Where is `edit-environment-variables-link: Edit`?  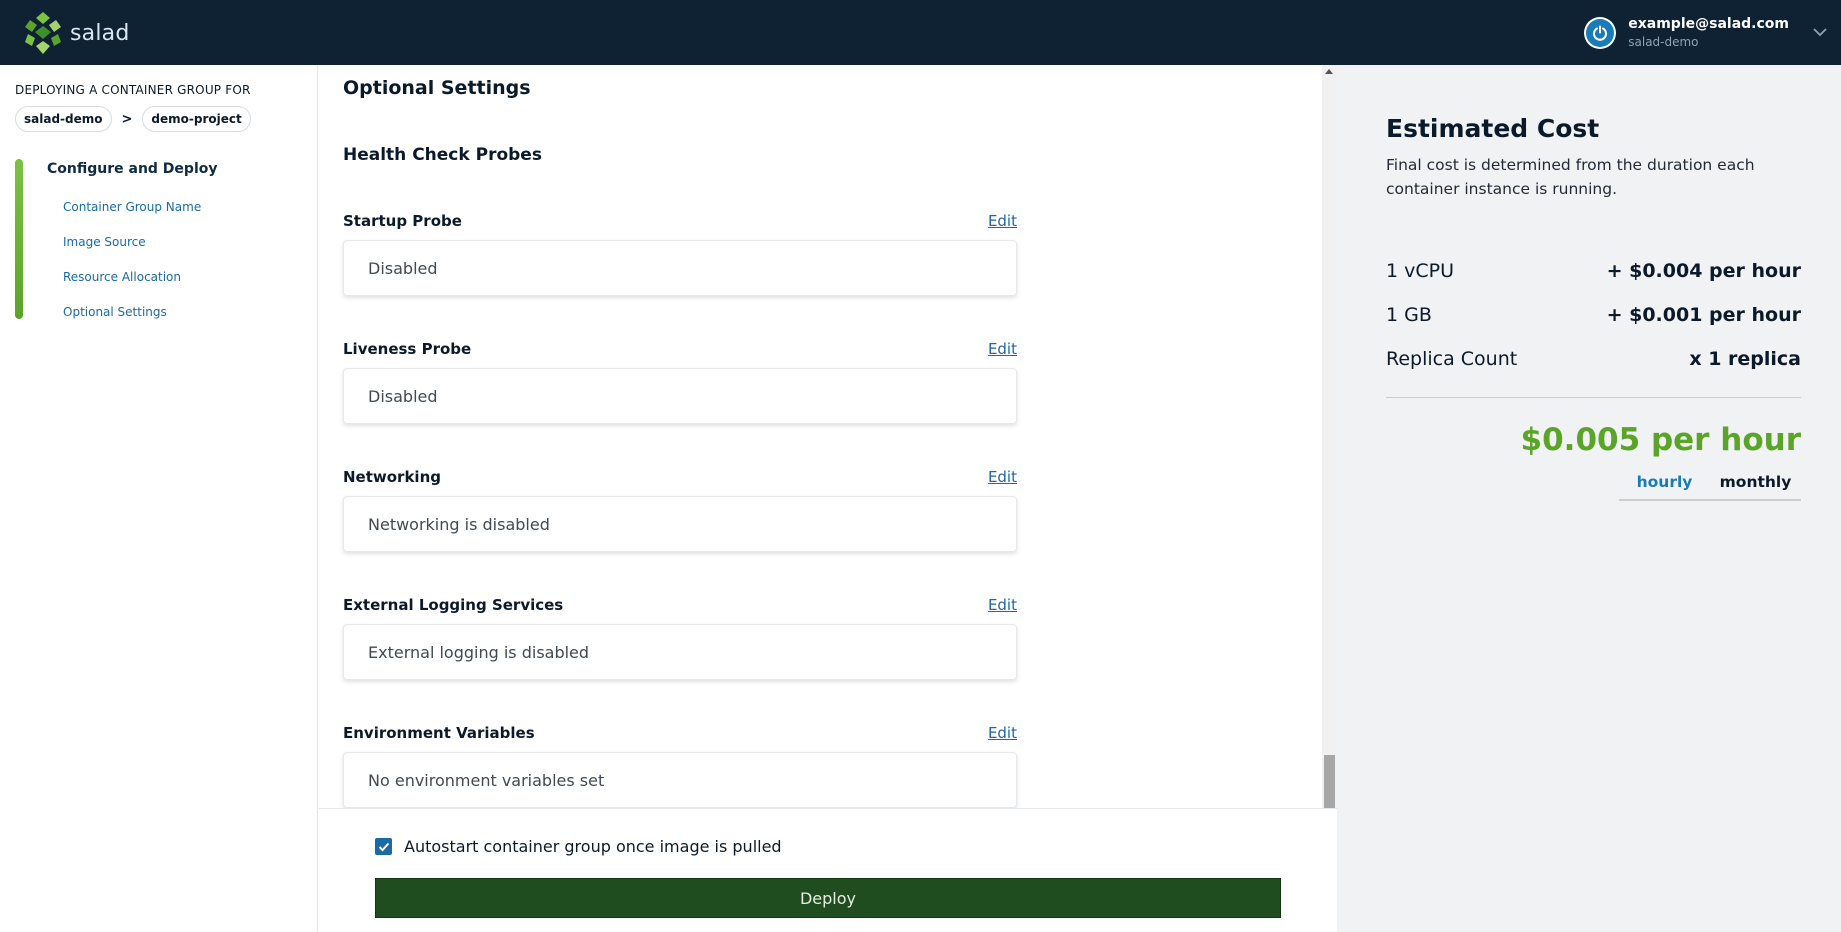
edit-environment-variables-link: Edit is located at coordinates (1002, 733).